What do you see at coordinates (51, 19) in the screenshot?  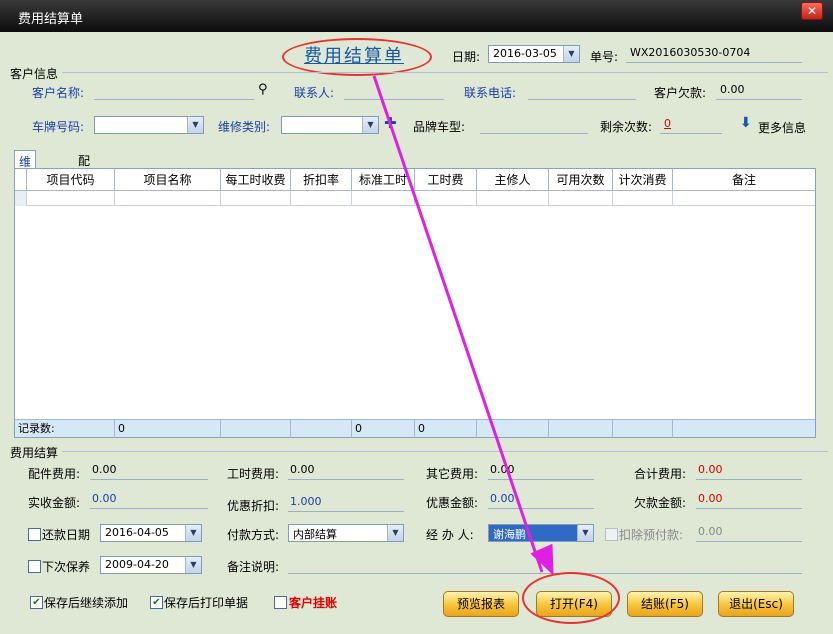 I see `window-title: 费用结算单` at bounding box center [51, 19].